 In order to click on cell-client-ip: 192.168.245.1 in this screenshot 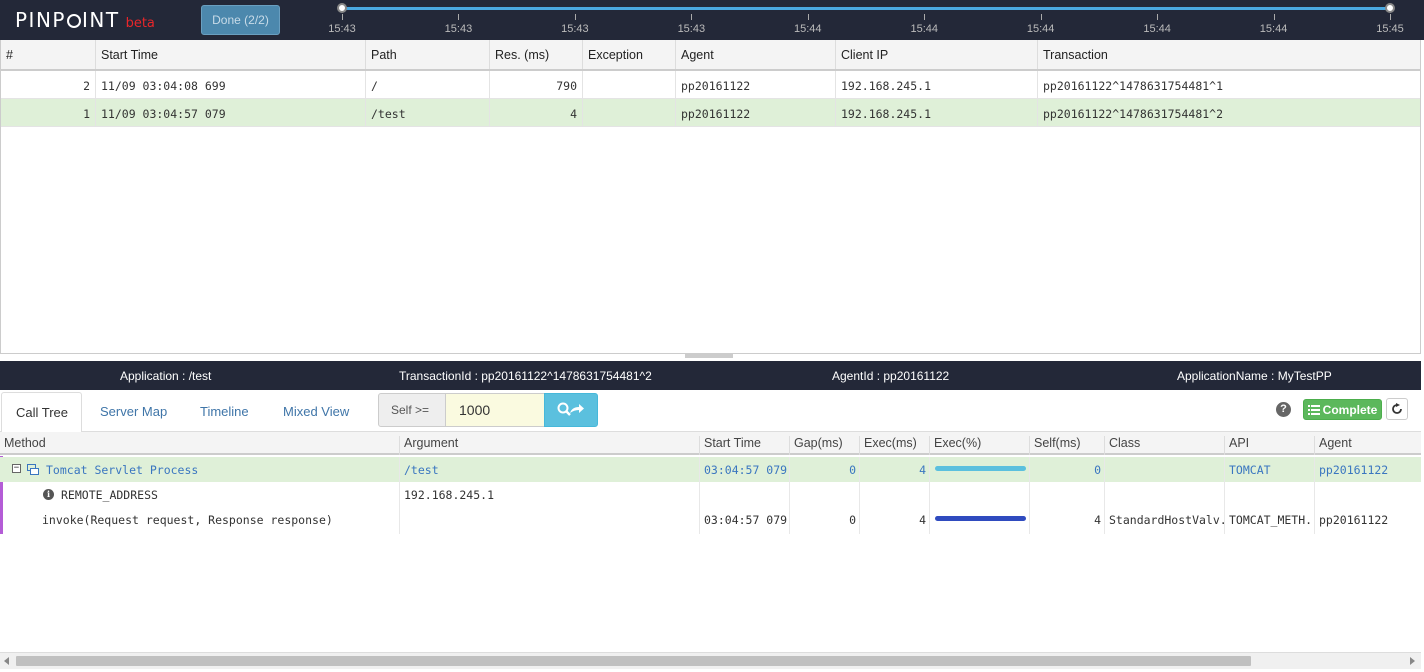, I will do `click(937, 85)`.